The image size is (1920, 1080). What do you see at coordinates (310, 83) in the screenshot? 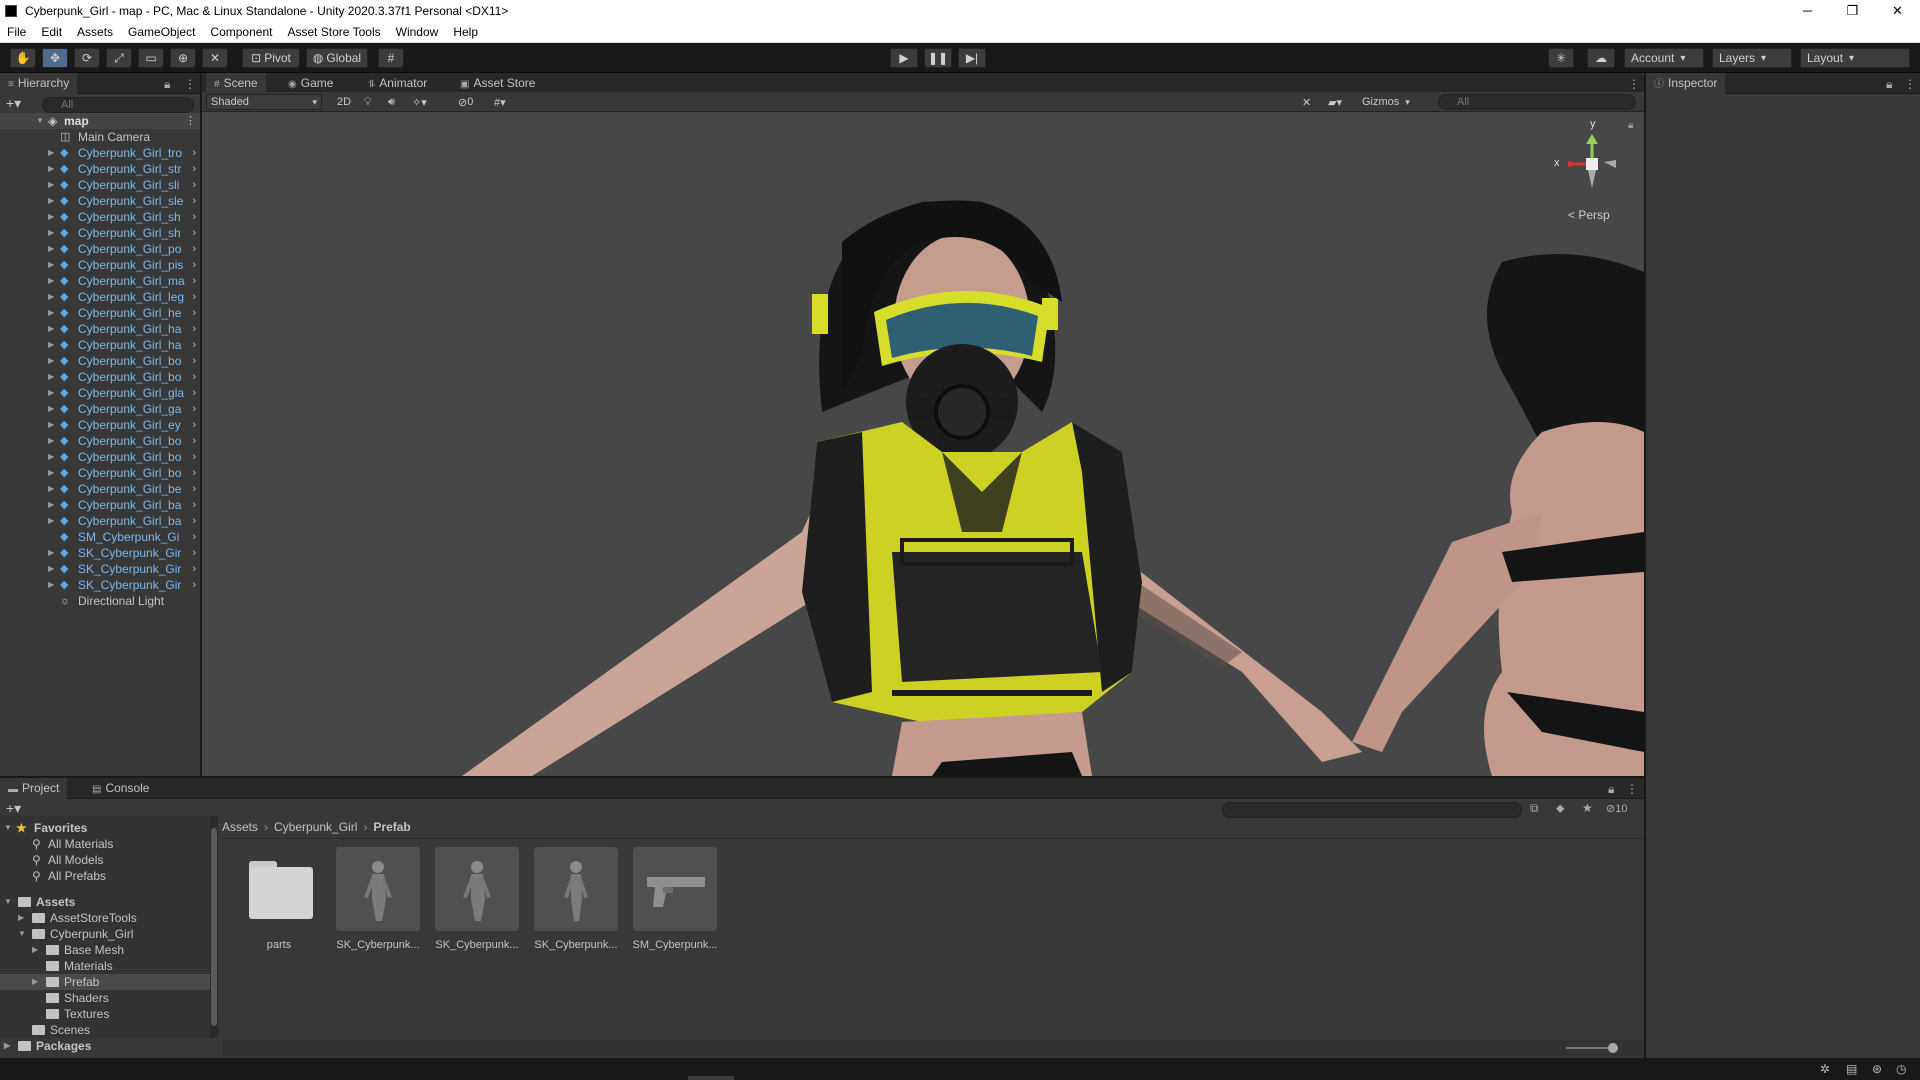
I see `tab-game: ◉ Game` at bounding box center [310, 83].